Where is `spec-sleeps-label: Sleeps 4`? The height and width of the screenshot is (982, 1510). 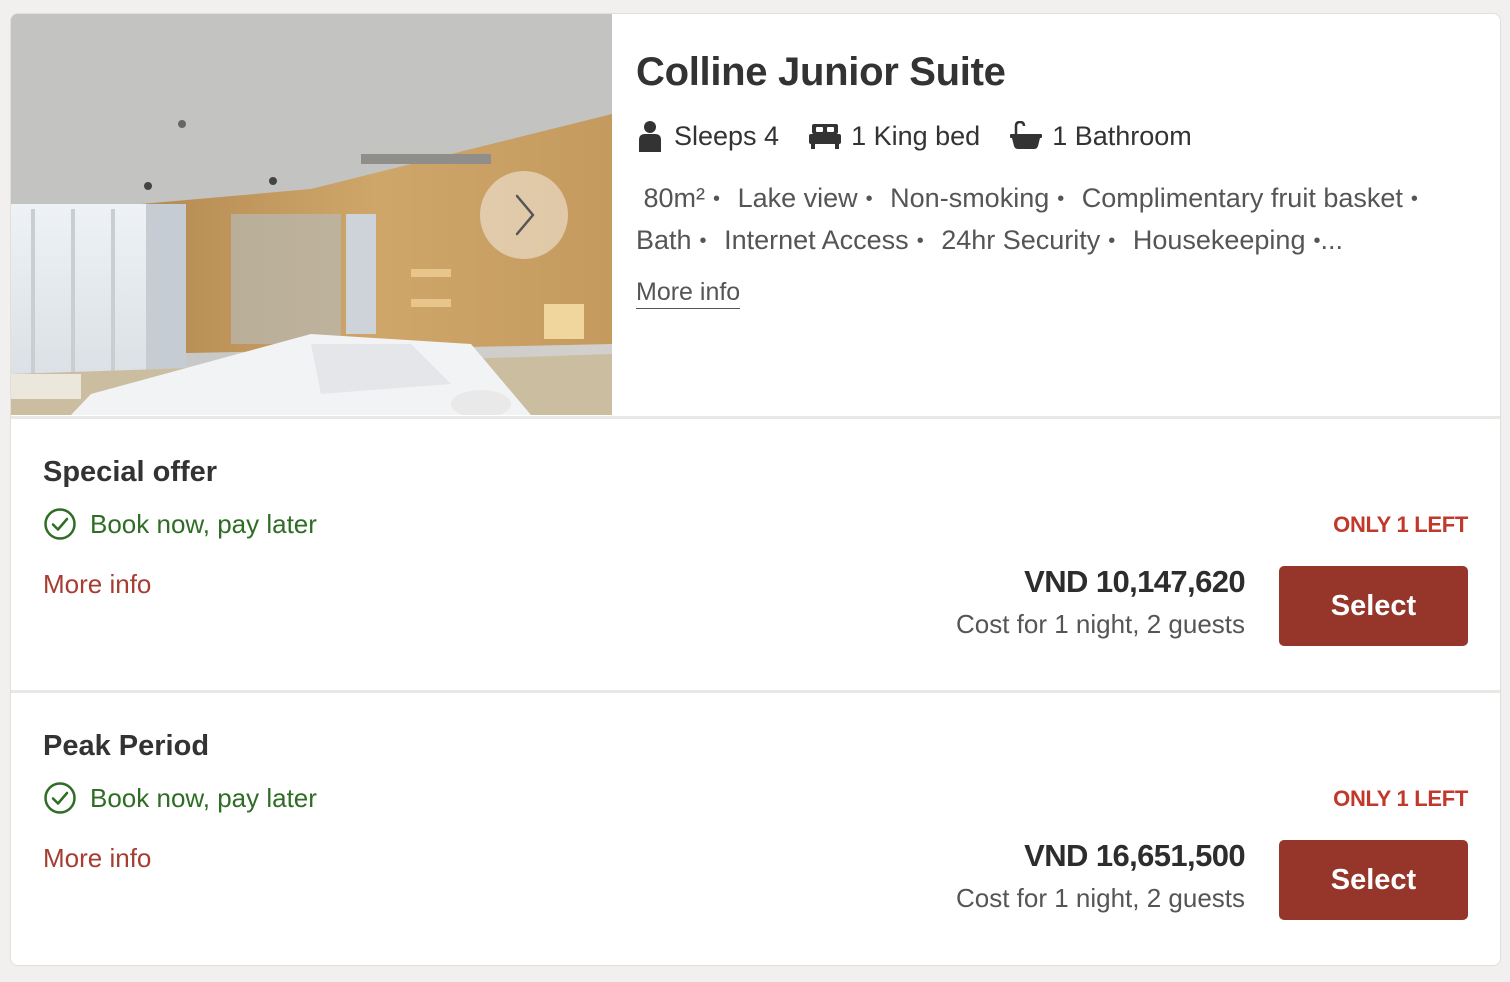 spec-sleeps-label: Sleeps 4 is located at coordinates (727, 135).